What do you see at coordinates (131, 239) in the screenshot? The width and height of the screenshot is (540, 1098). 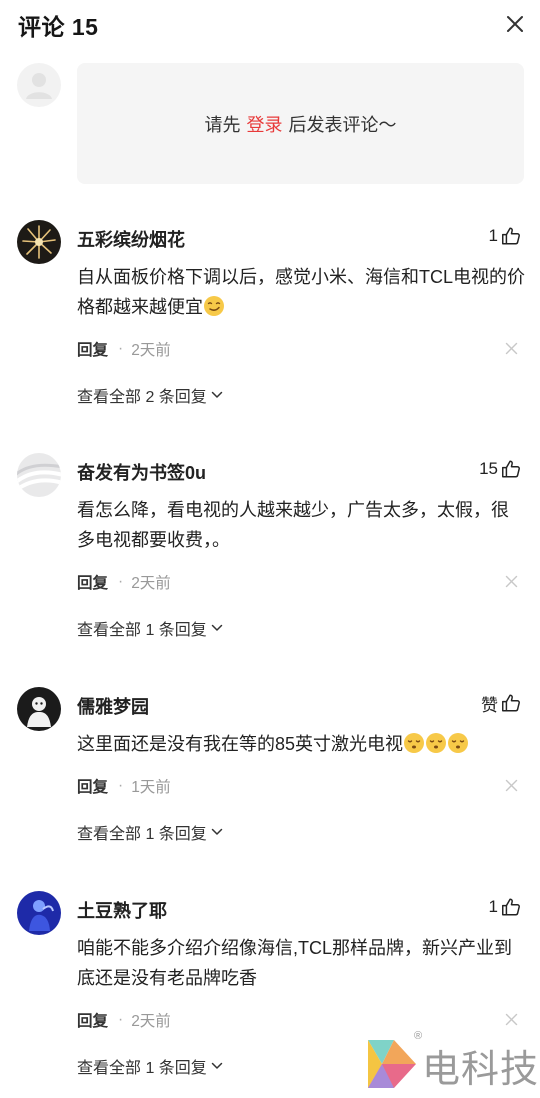 I see `username: 五彩缤纷烟花` at bounding box center [131, 239].